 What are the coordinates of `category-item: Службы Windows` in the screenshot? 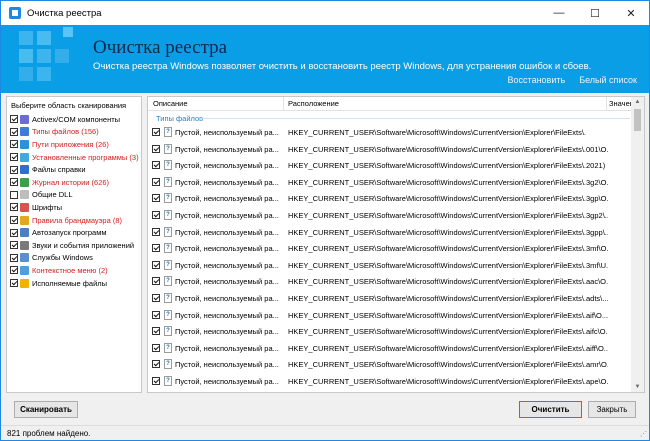 It's located at (74, 258).